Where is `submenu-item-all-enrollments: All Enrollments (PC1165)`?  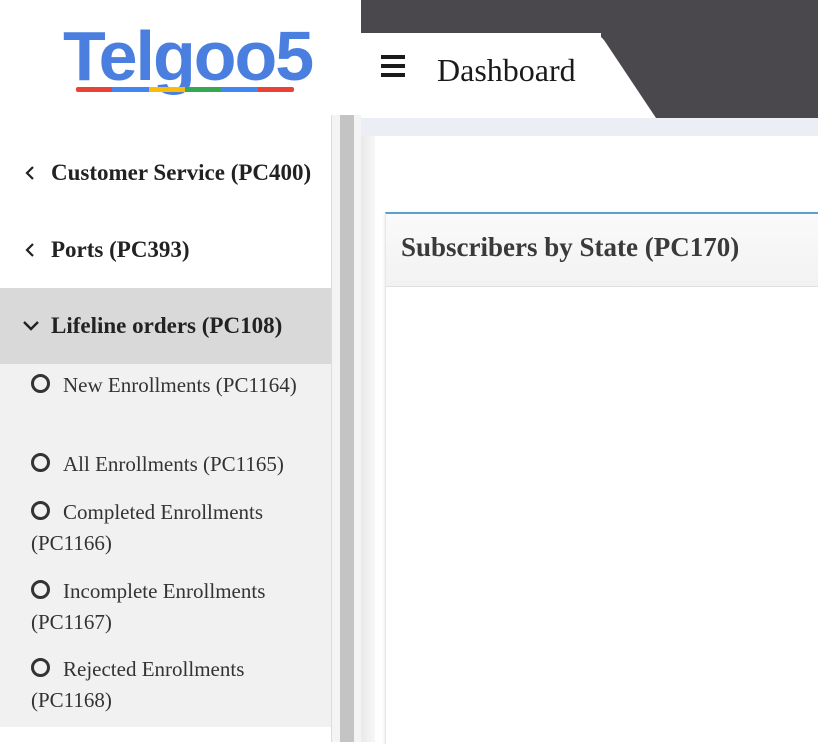
submenu-item-all-enrollments: All Enrollments (PC1165) is located at coordinates (176, 464).